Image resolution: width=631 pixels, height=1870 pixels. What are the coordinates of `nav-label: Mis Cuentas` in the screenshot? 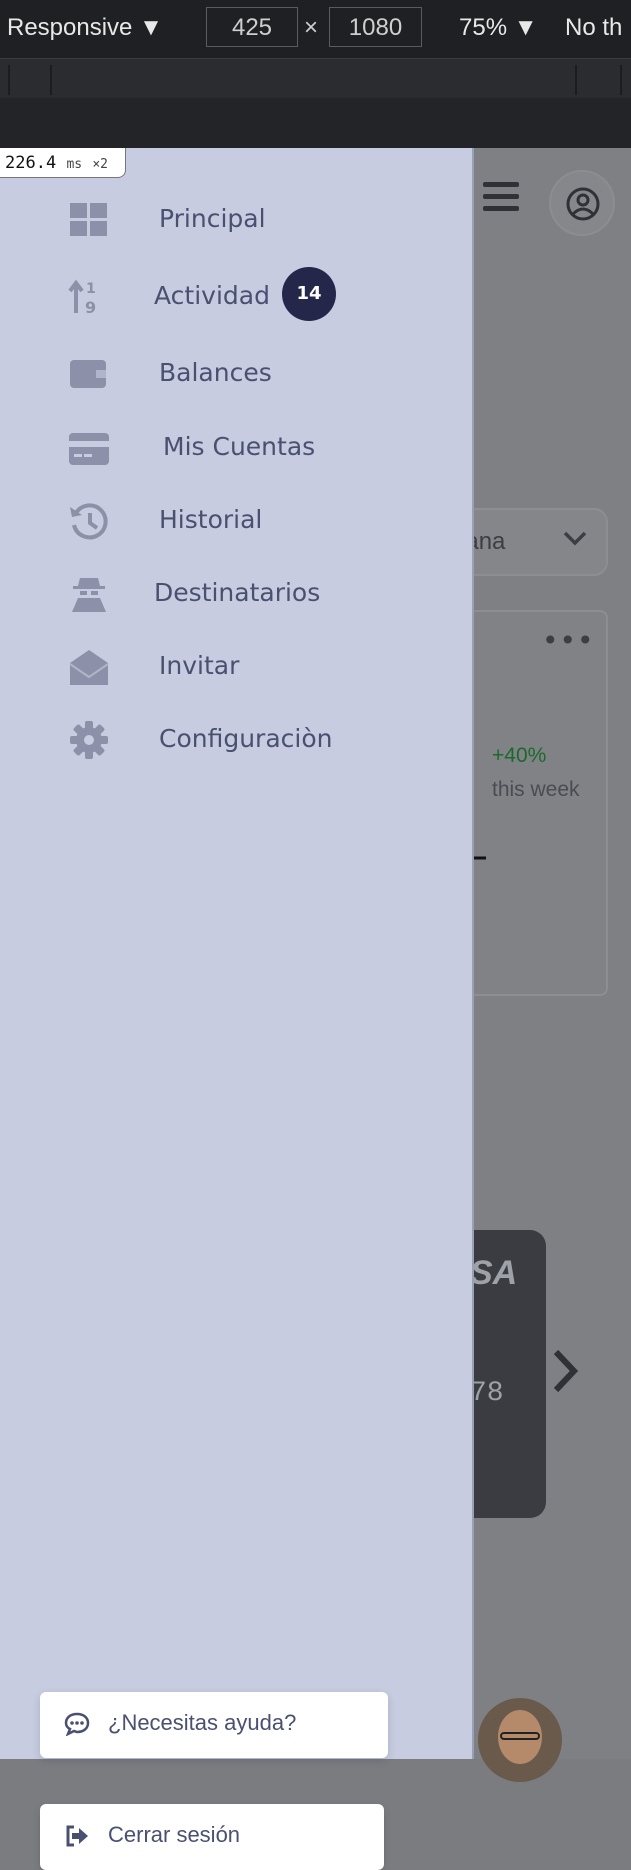 It's located at (239, 446).